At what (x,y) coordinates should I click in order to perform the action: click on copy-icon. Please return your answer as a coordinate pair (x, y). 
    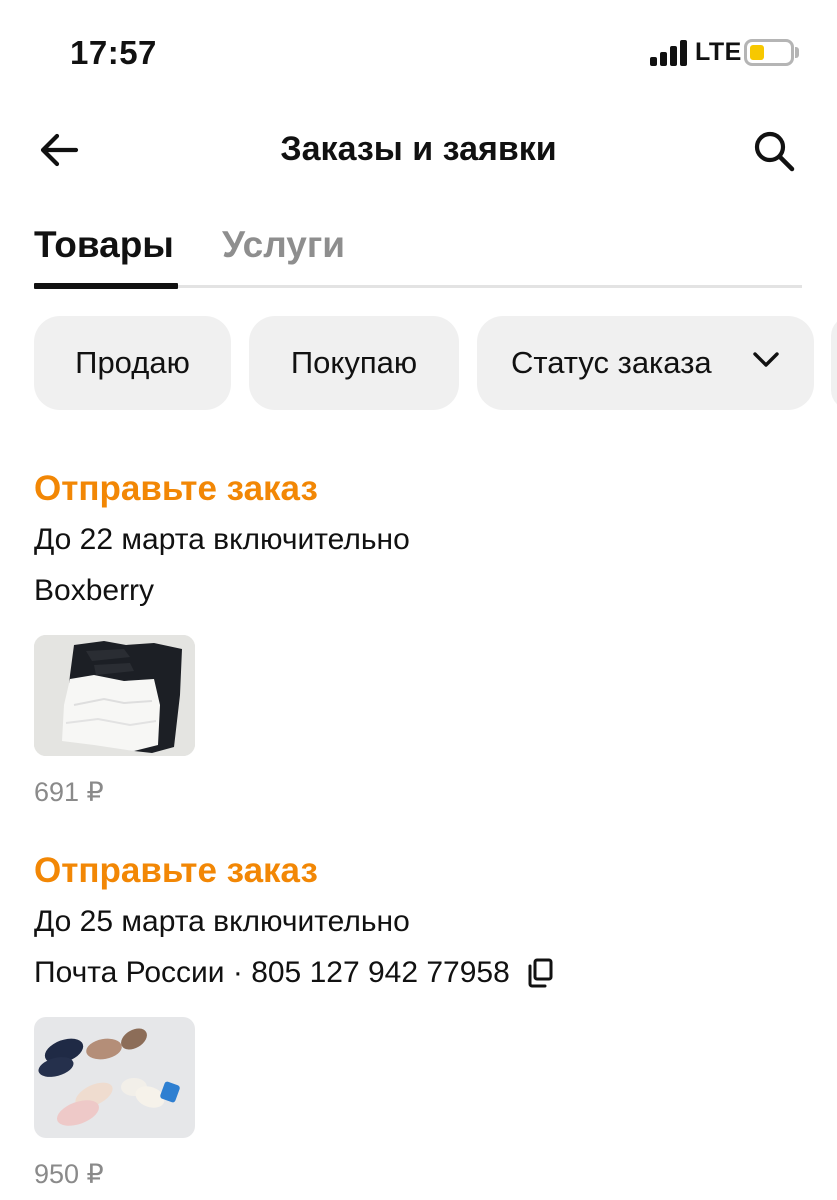
    Looking at the image, I should click on (540, 973).